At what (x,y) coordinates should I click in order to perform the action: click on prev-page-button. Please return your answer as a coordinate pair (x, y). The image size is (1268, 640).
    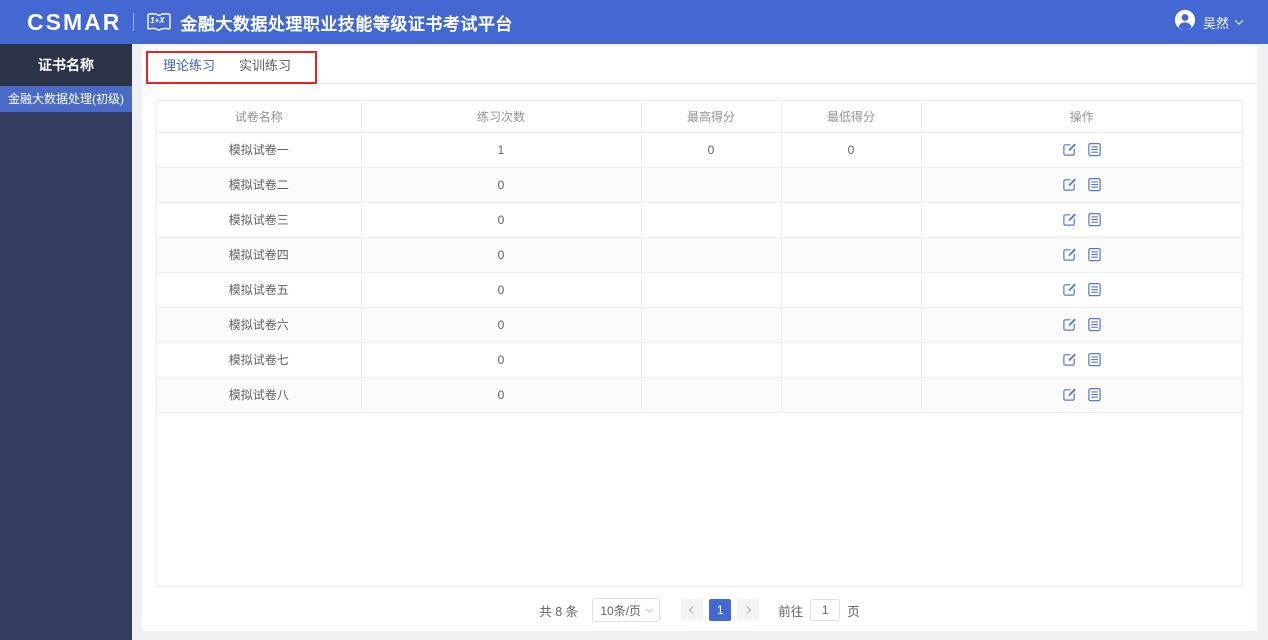
    Looking at the image, I should click on (692, 610).